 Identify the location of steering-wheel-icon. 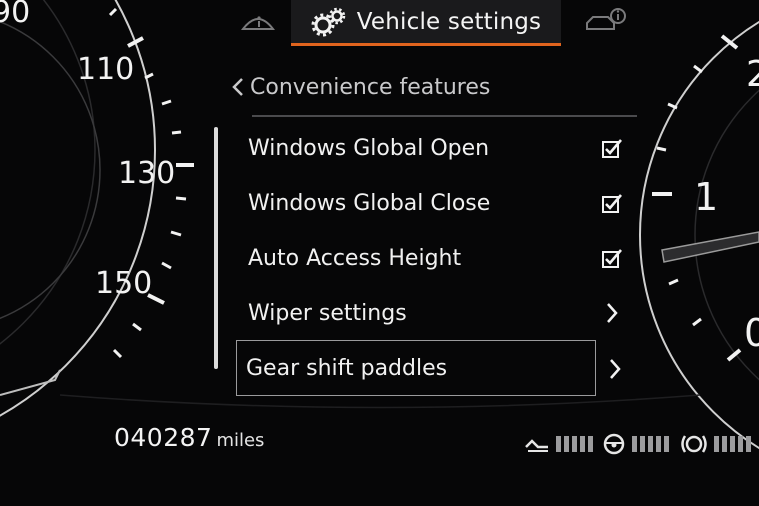
(614, 444).